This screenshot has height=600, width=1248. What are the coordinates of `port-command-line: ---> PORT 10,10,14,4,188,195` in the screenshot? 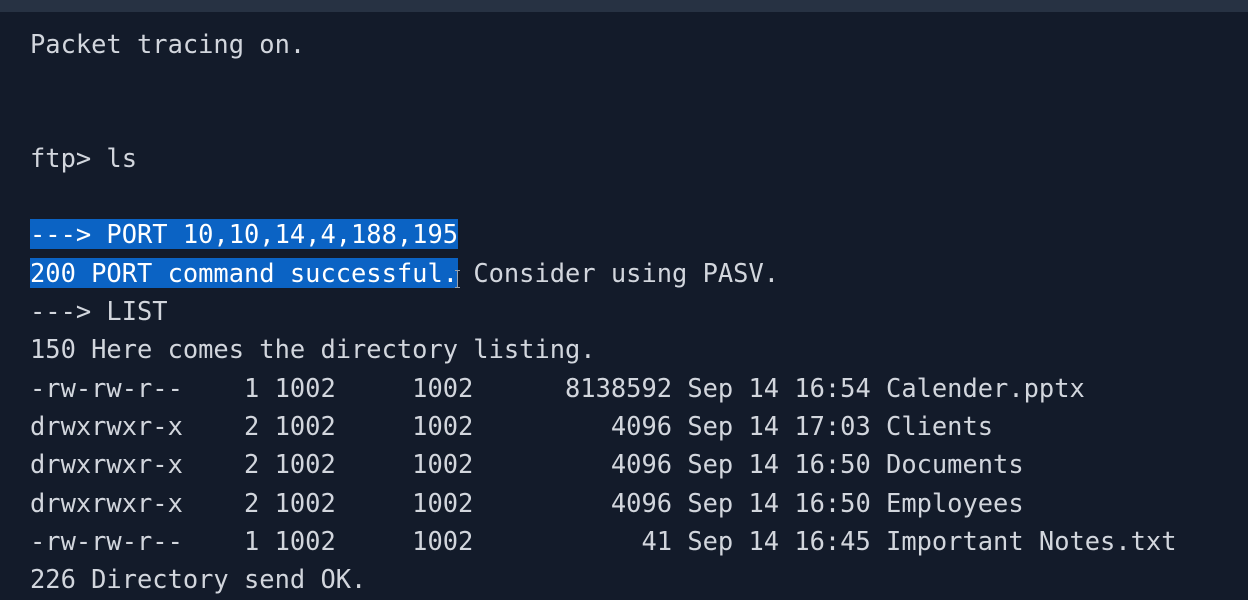 It's located at (244, 234).